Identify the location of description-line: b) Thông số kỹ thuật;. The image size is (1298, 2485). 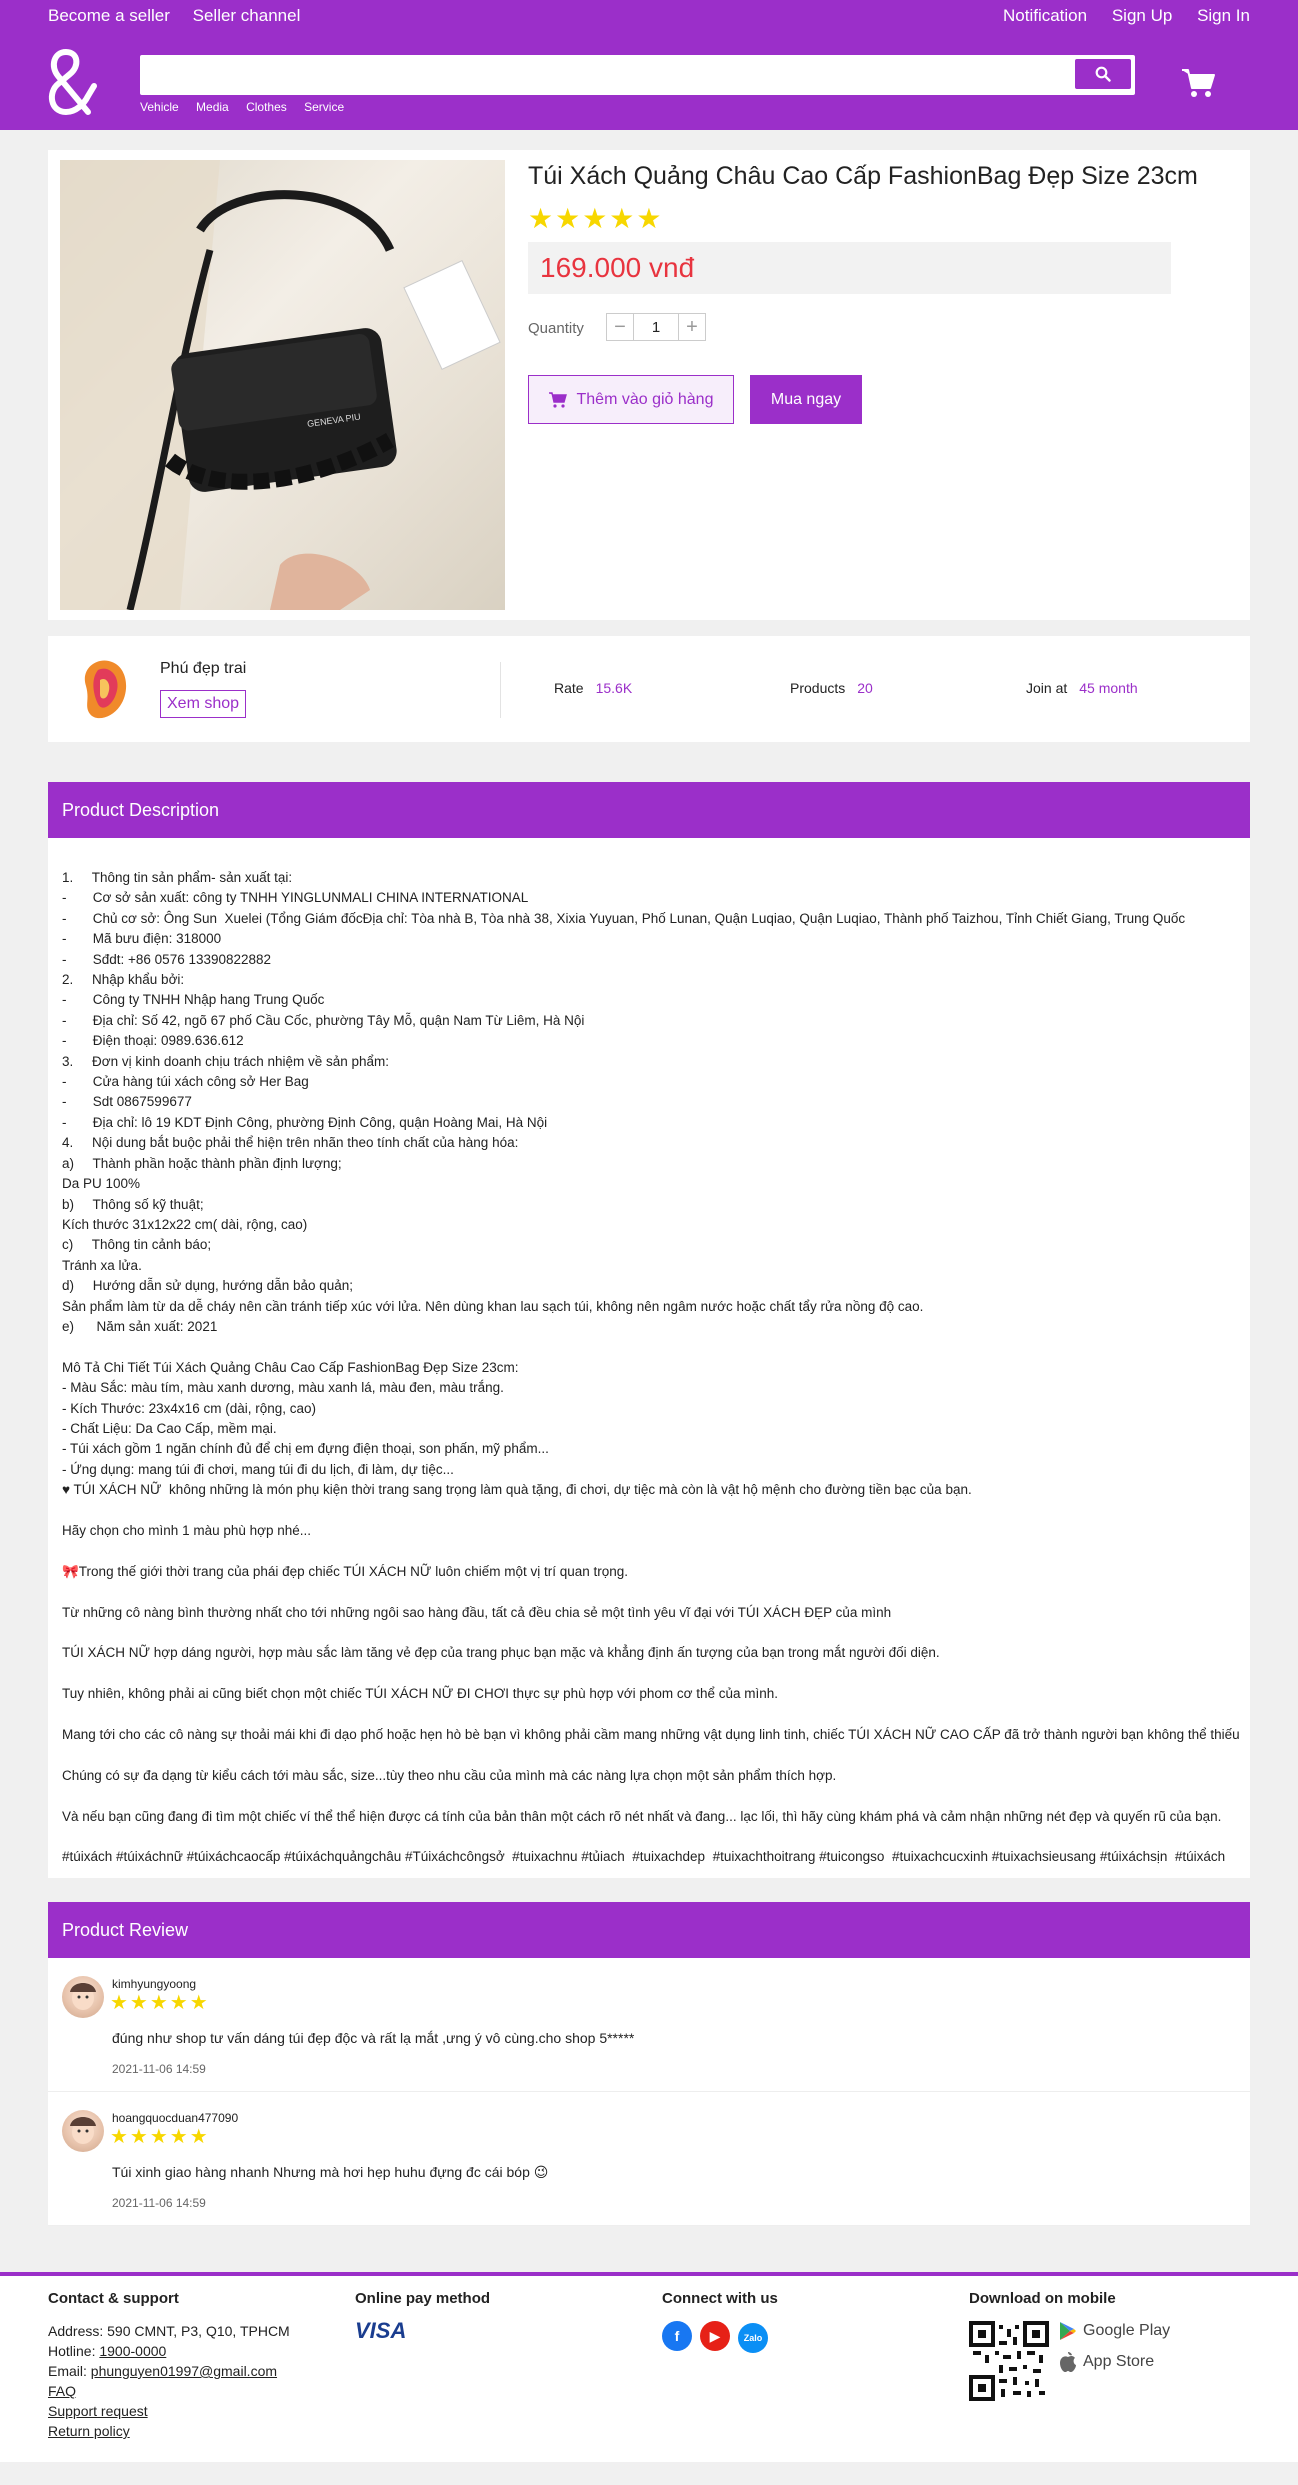
(133, 1204).